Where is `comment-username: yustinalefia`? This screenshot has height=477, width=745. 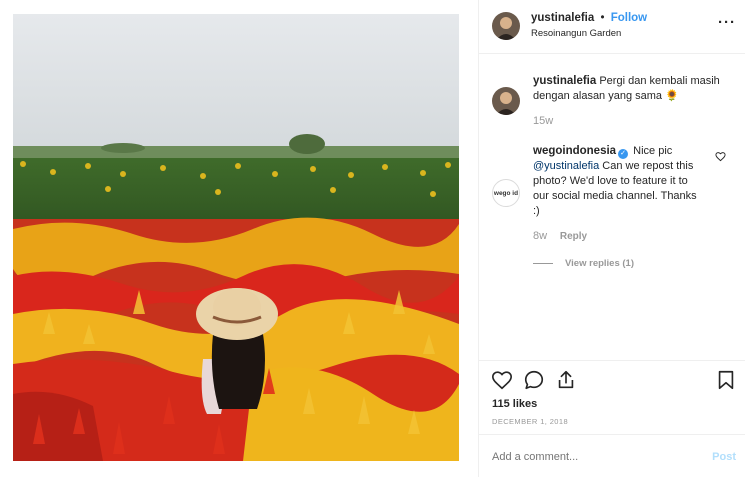 comment-username: yustinalefia is located at coordinates (564, 81).